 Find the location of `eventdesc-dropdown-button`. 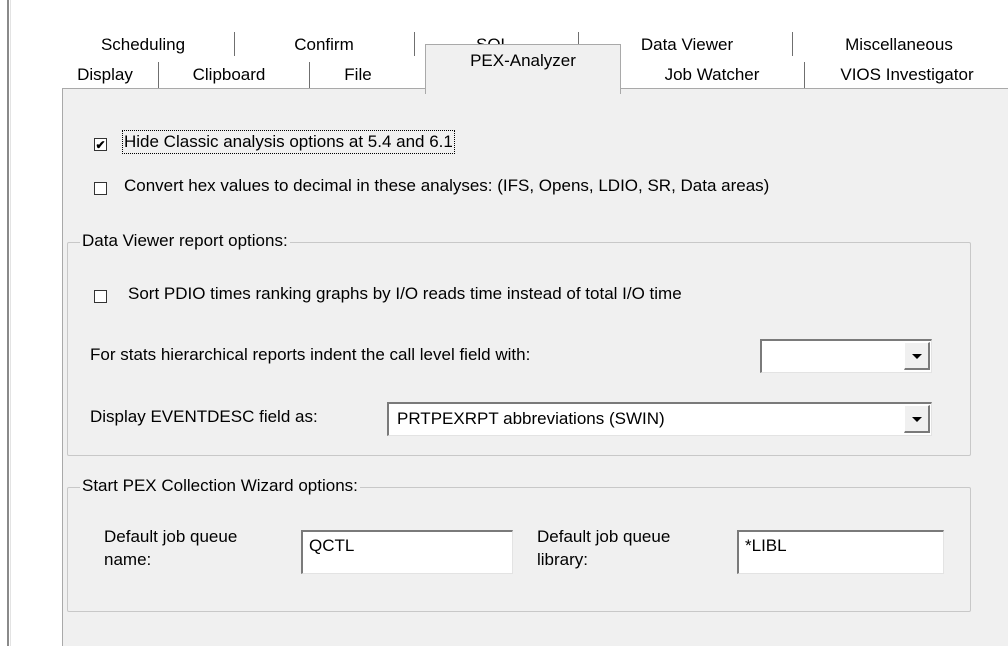

eventdesc-dropdown-button is located at coordinates (917, 419).